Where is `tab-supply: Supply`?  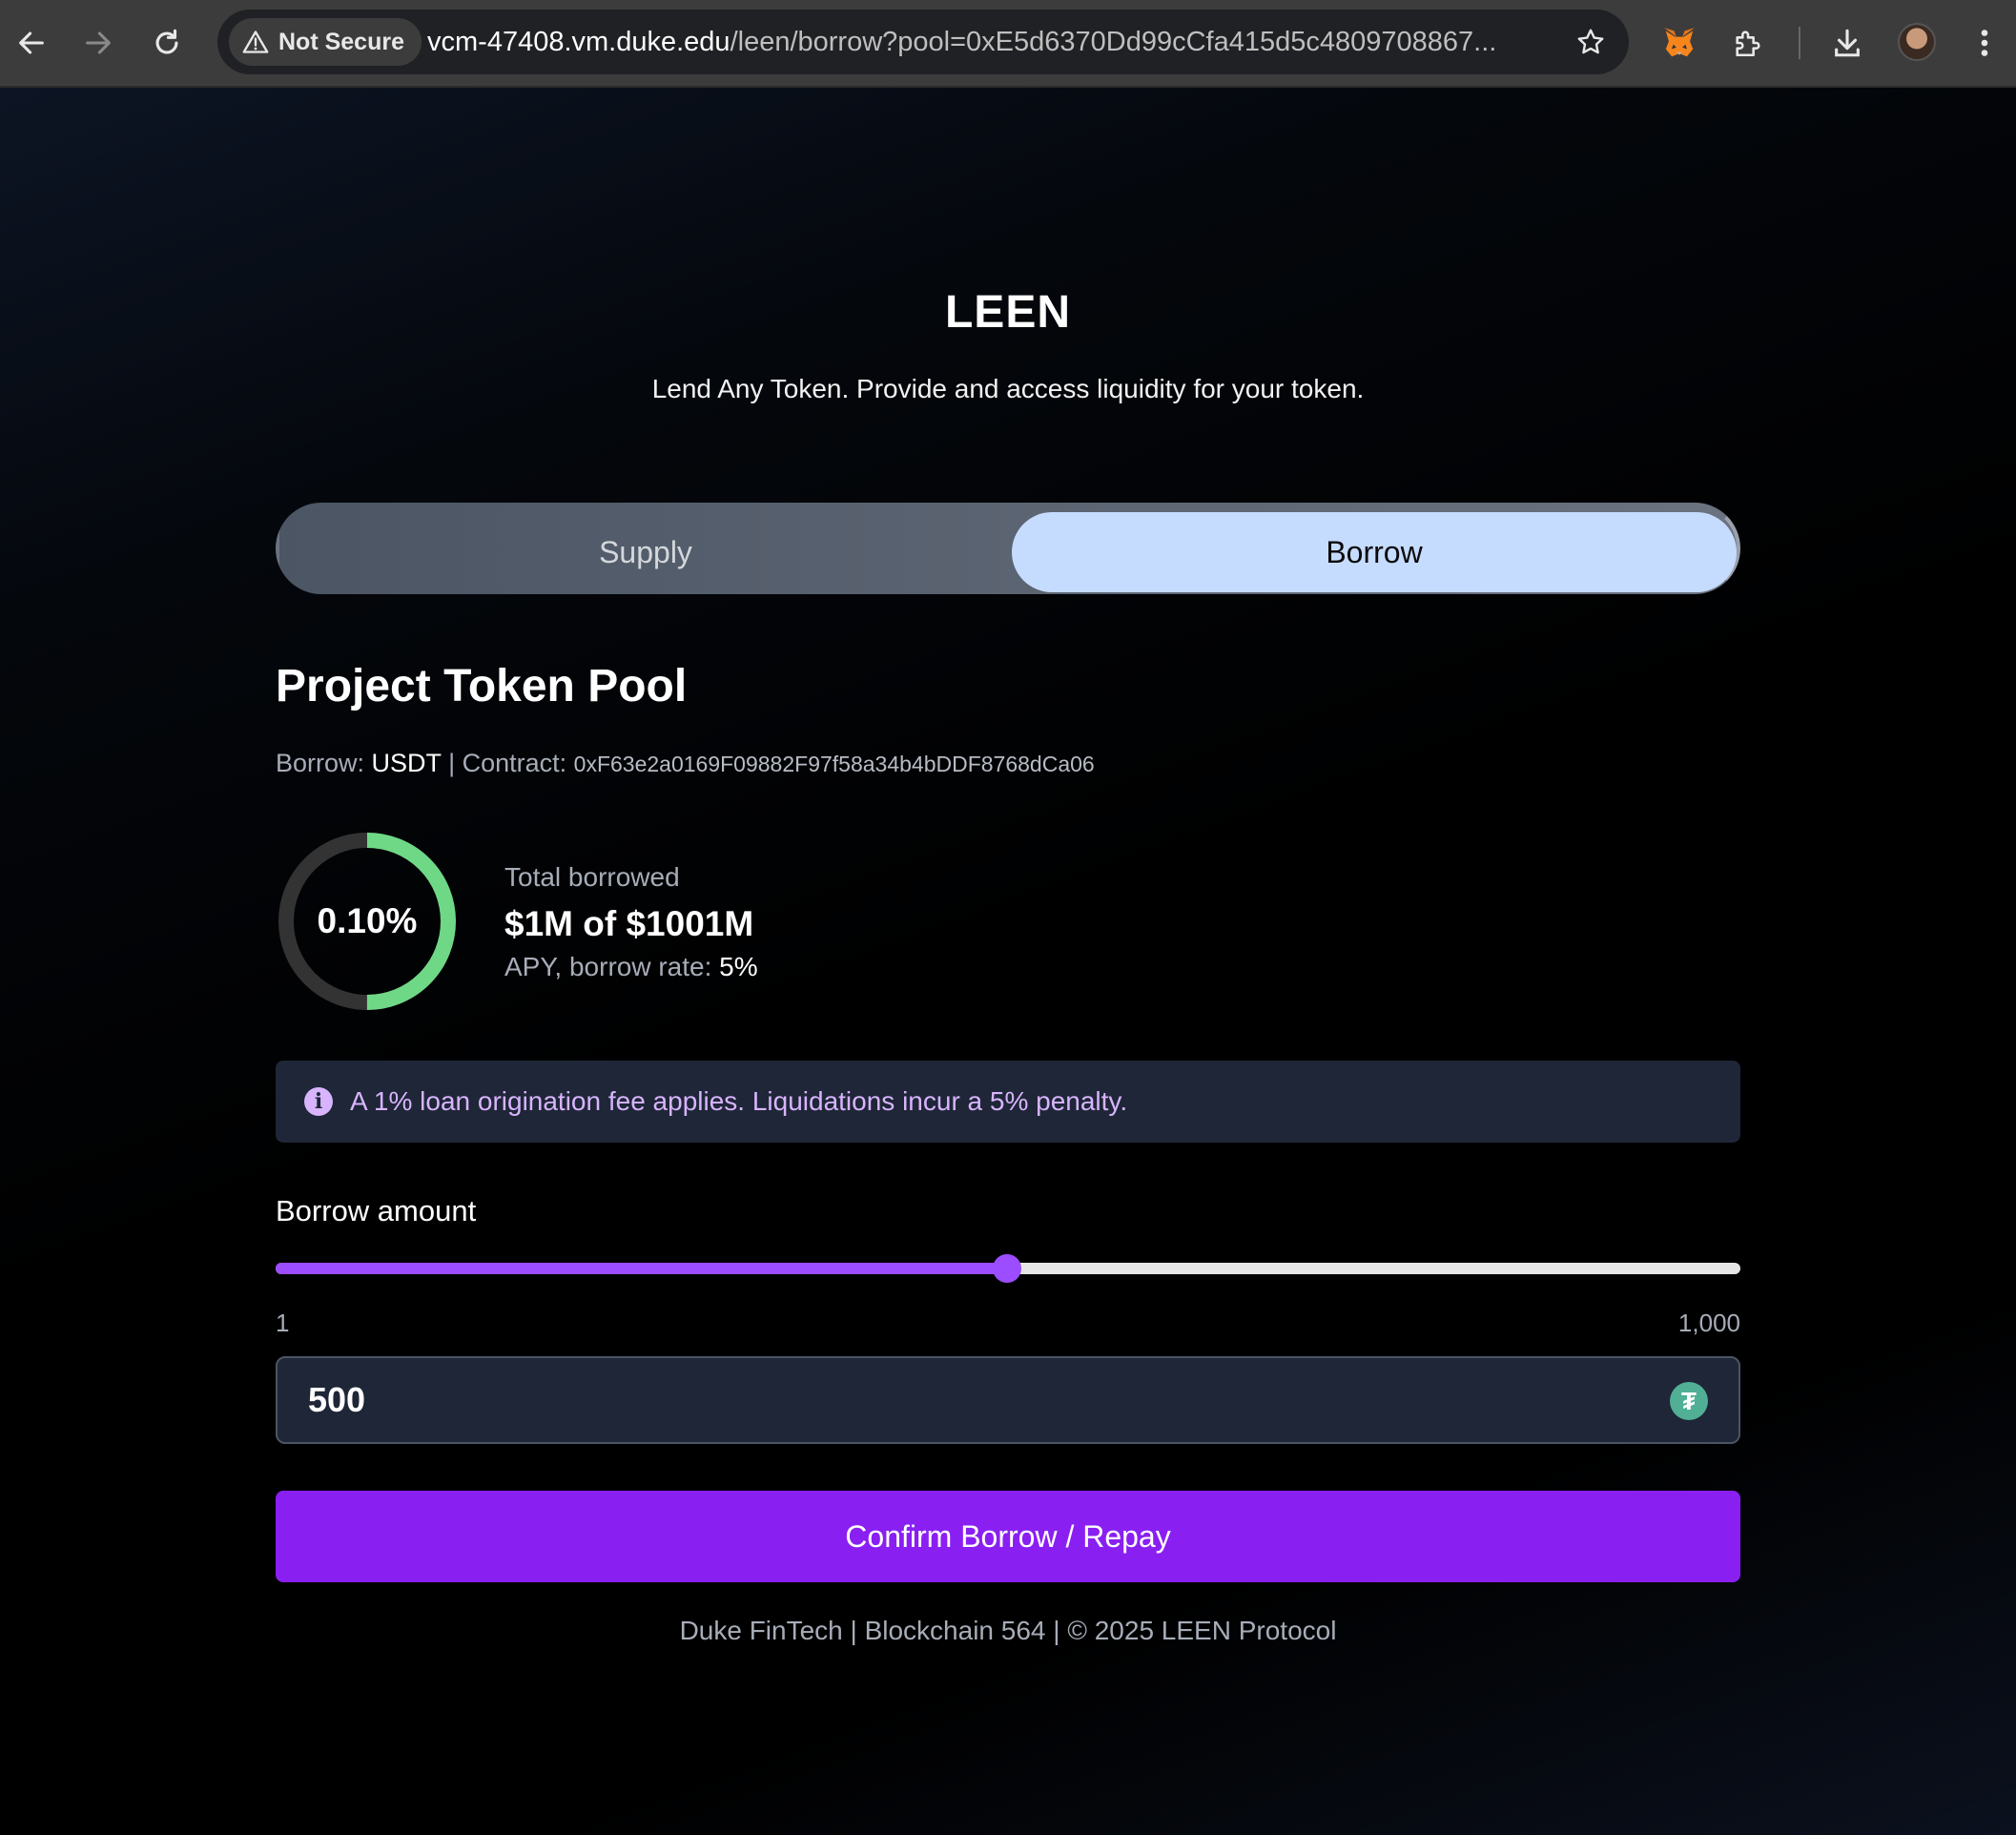
tab-supply: Supply is located at coordinates (645, 552).